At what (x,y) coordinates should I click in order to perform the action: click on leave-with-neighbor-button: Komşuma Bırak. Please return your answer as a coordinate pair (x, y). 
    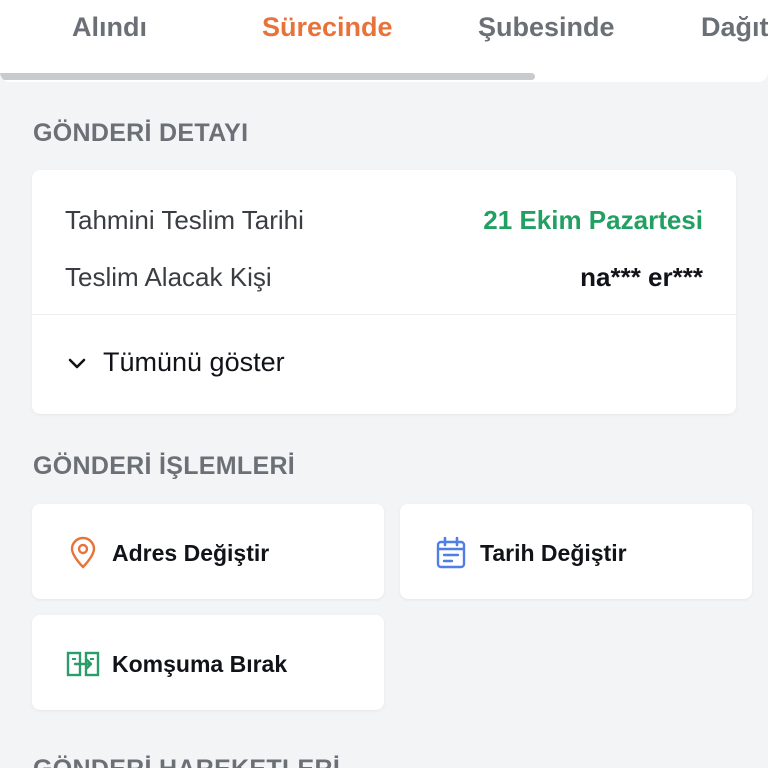
    Looking at the image, I should click on (208, 662).